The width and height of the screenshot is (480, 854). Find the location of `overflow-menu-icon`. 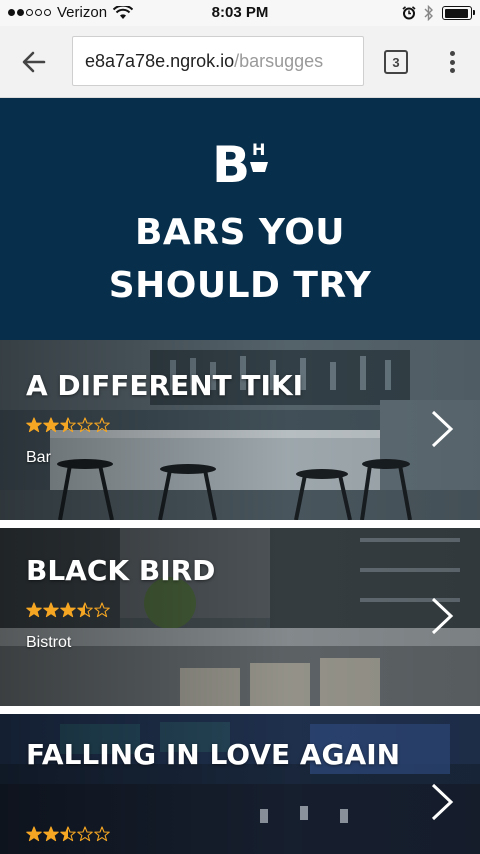

overflow-menu-icon is located at coordinates (452, 62).